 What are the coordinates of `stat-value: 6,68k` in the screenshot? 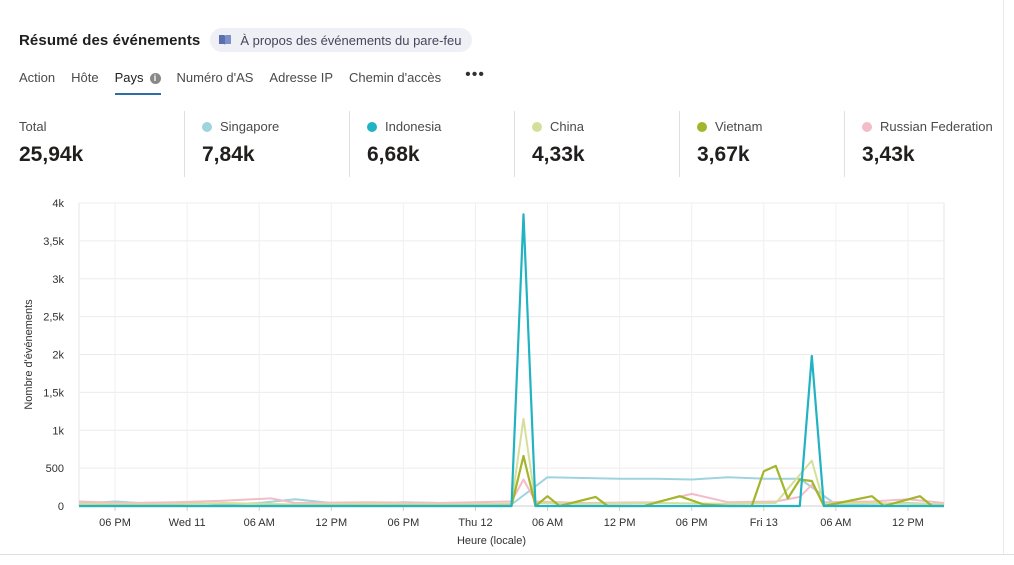 It's located at (393, 154).